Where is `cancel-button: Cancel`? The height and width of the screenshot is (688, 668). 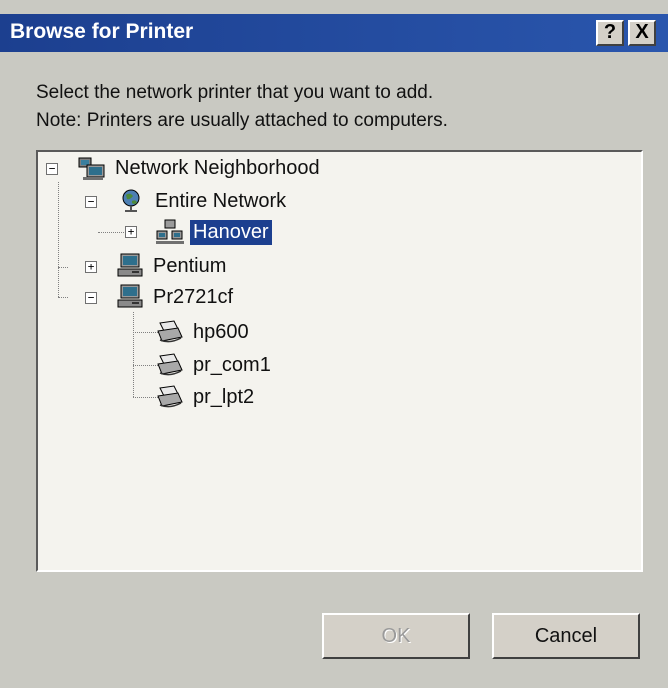 cancel-button: Cancel is located at coordinates (566, 636).